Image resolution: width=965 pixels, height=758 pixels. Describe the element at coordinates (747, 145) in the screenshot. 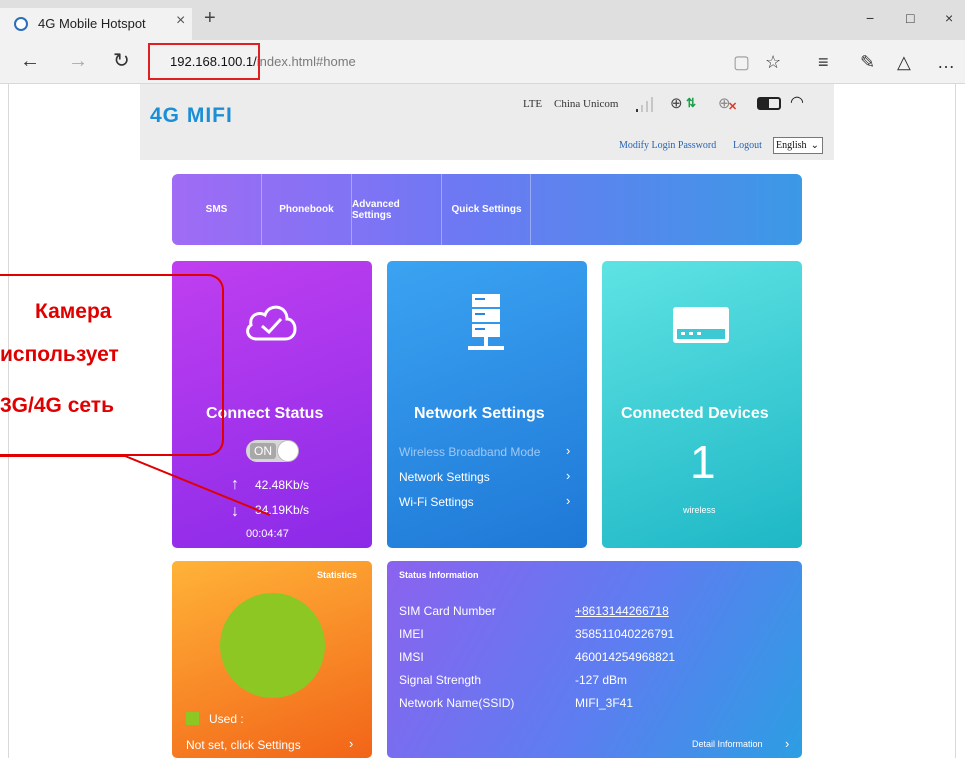

I see `logout-link: Logout` at that location.